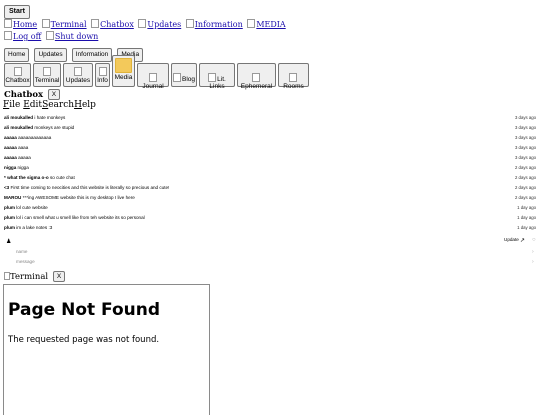 Image resolution: width=540 pixels, height=415 pixels. Describe the element at coordinates (270, 228) in the screenshot. I see `chat-message: plum im a lake notes :3 1 day ago` at that location.